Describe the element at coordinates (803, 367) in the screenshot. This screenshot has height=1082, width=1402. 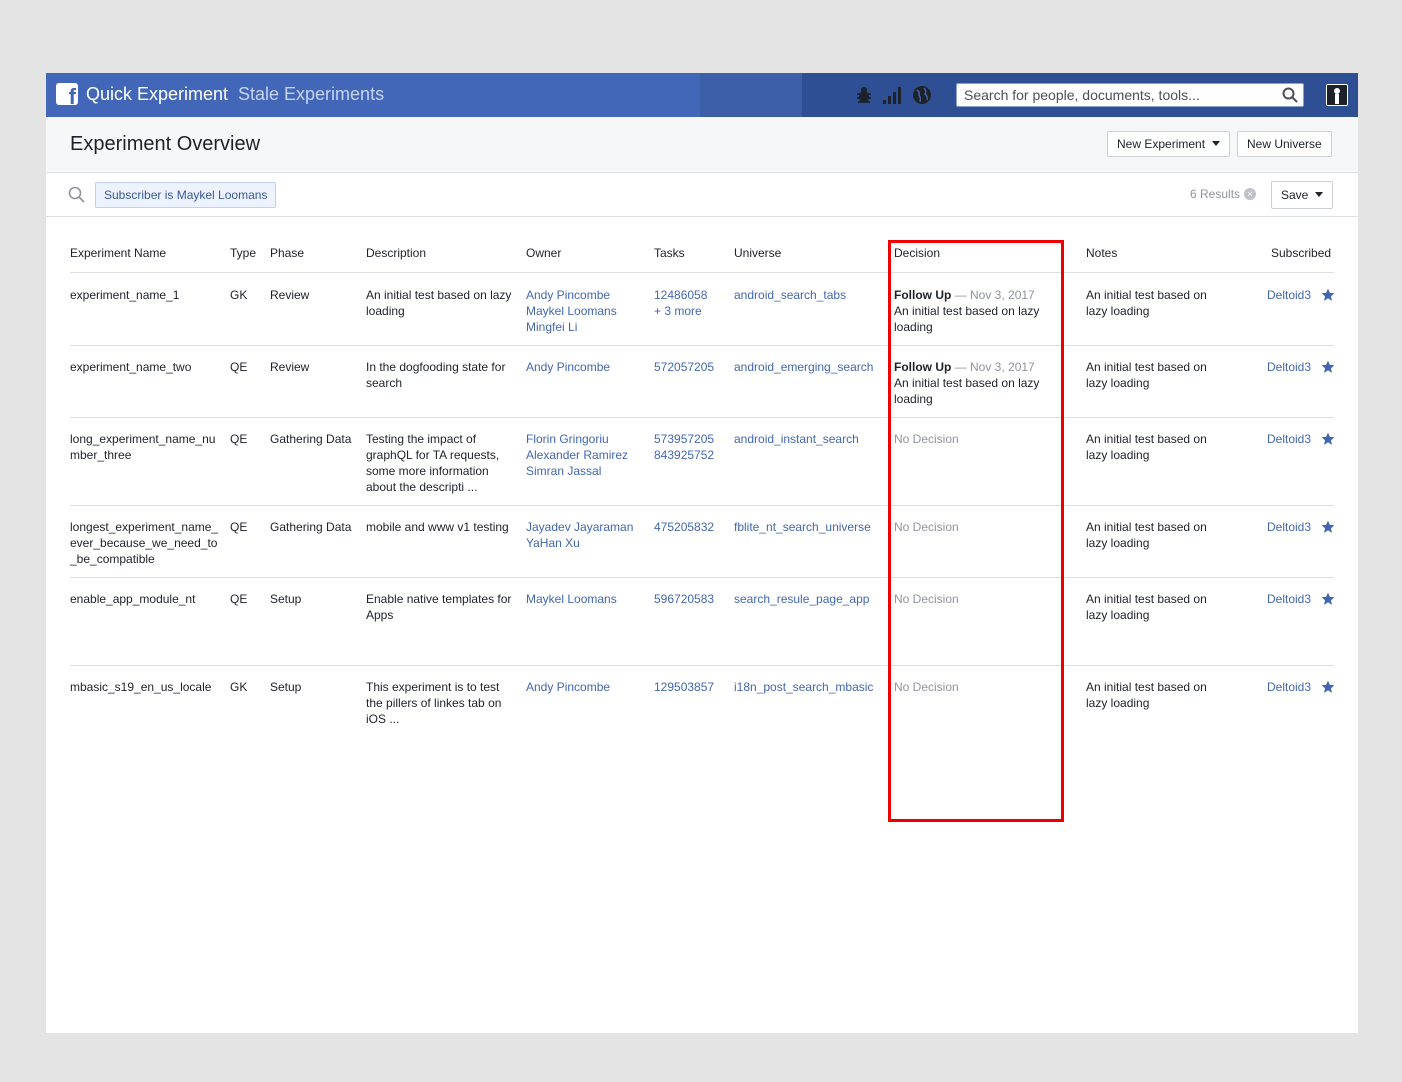
I see `universe-link: android_emerging_search` at that location.